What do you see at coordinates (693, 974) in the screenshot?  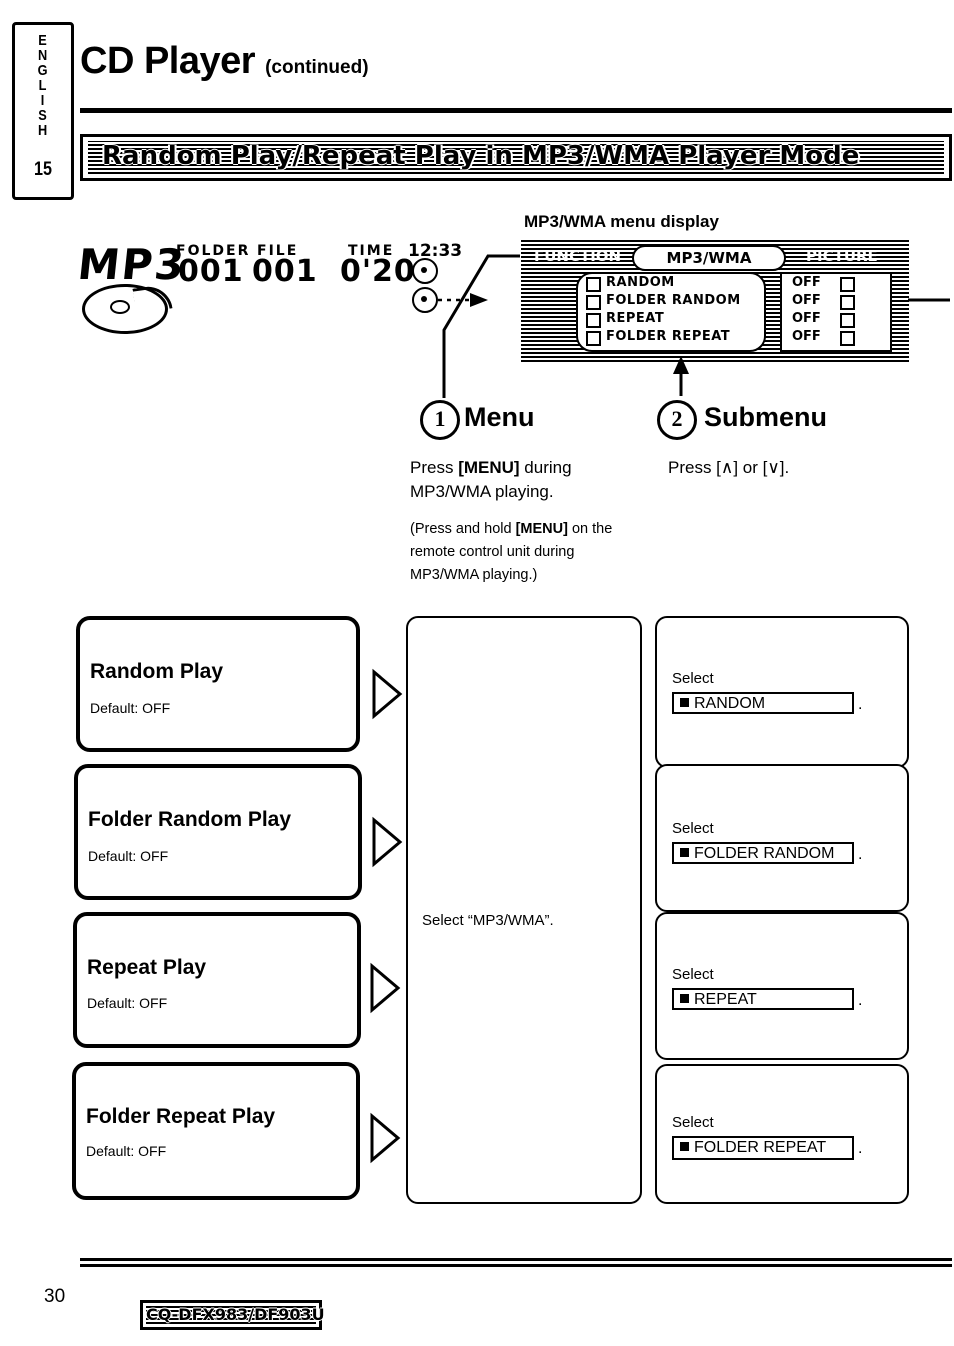 I see `select-label-repeat: Select` at bounding box center [693, 974].